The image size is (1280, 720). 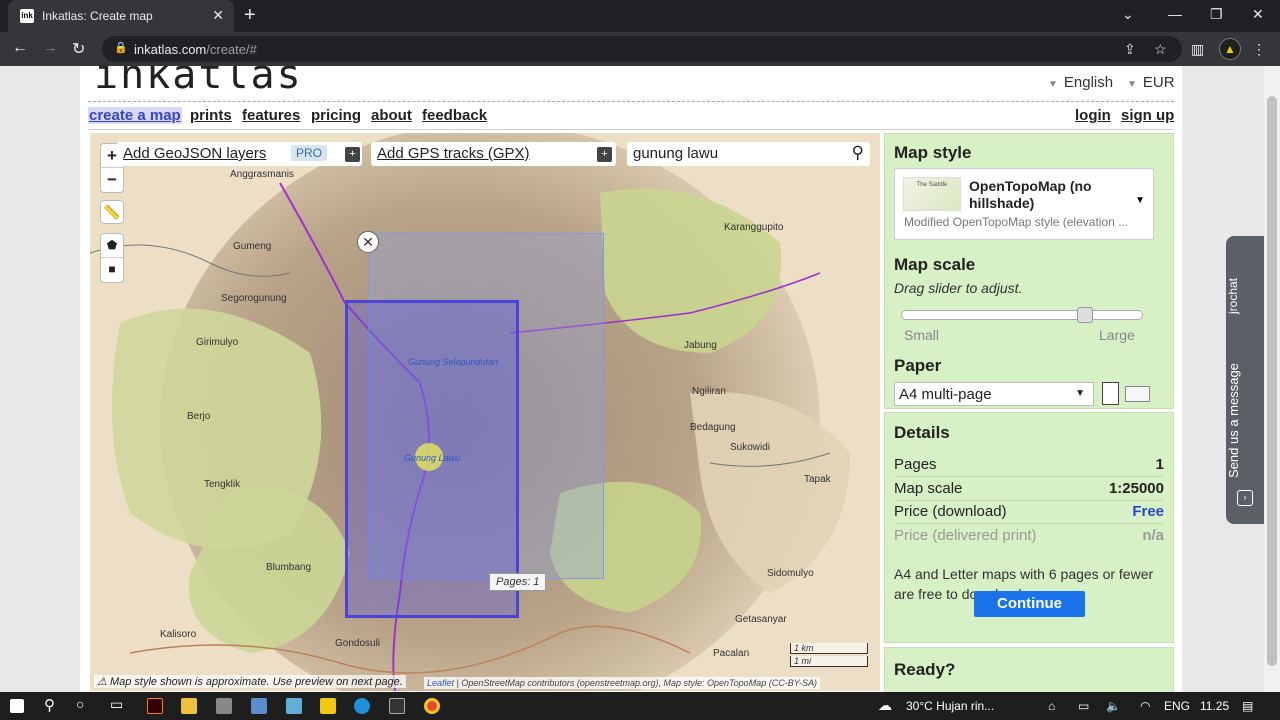 I want to click on nav-feedback: feedback, so click(x=454, y=115).